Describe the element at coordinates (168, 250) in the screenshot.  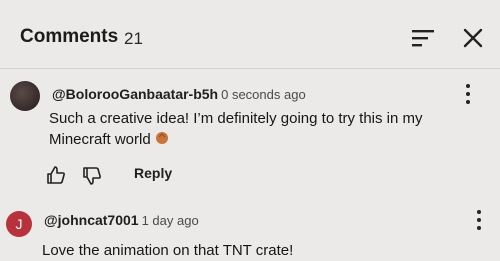
I see `comment-text: Love the animation on that TNT crate!` at that location.